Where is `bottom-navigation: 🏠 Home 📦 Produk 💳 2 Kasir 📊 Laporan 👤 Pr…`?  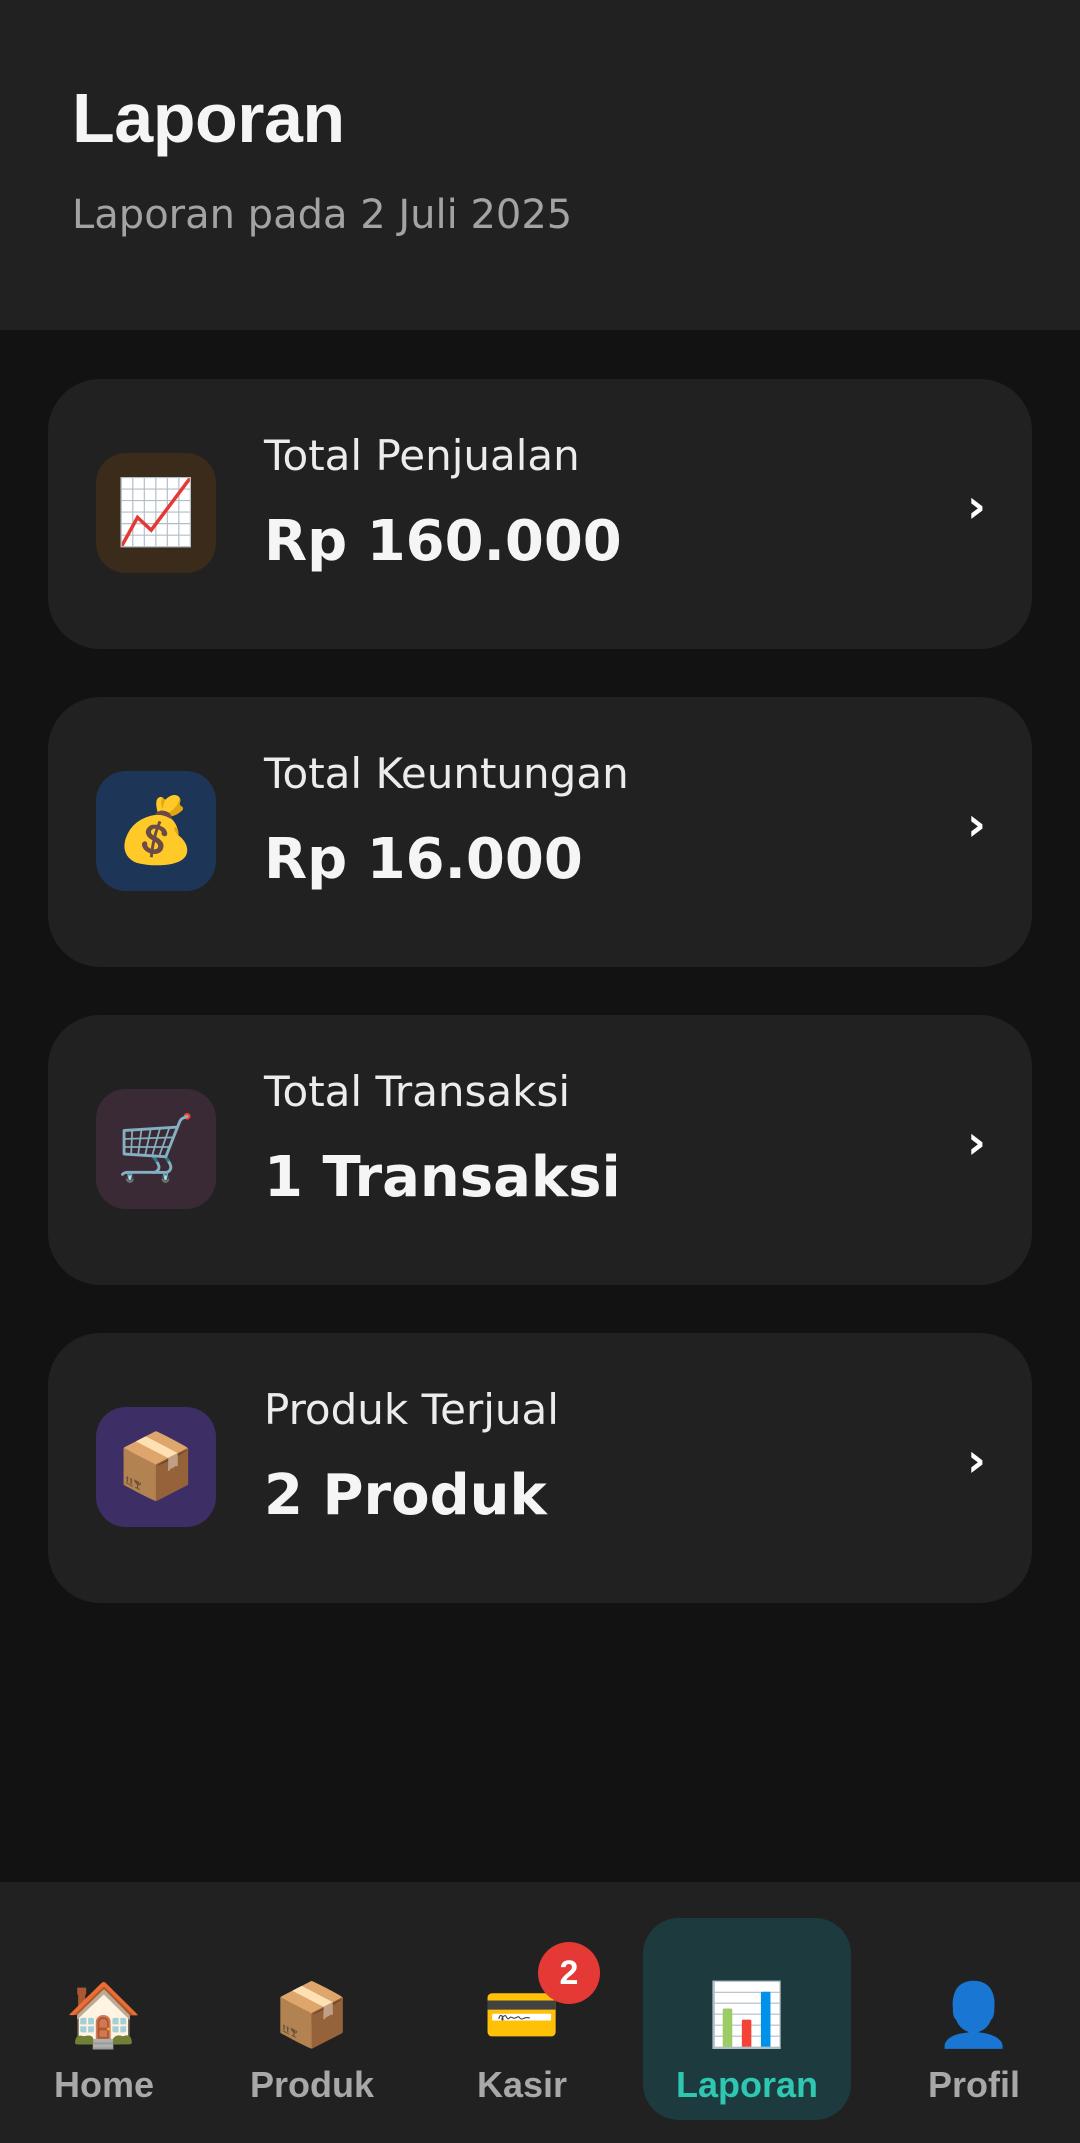
bottom-navigation: 🏠 Home 📦 Produk 💳 2 Kasir 📊 Laporan 👤 Pr… is located at coordinates (540, 2012).